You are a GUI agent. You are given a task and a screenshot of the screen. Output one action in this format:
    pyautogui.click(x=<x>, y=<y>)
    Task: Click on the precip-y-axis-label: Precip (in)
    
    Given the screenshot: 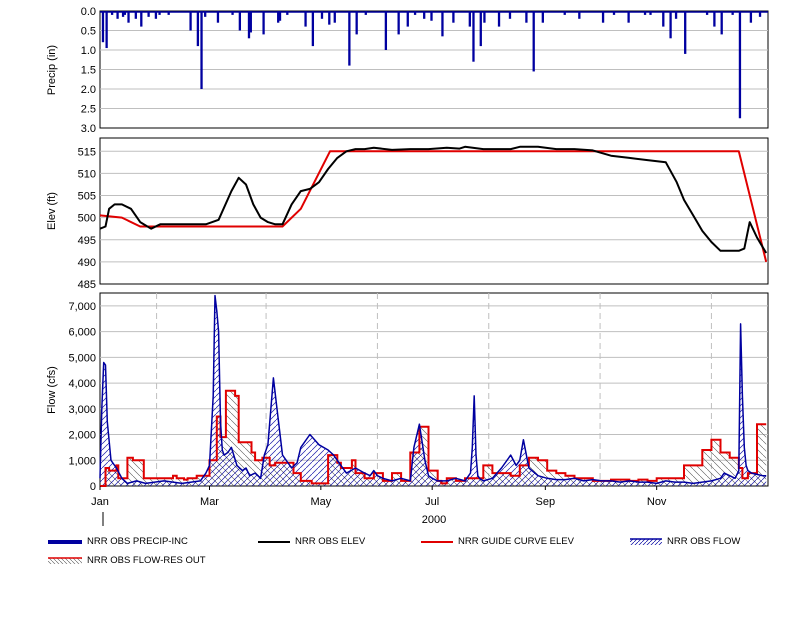 What is the action you would take?
    pyautogui.click(x=52, y=70)
    